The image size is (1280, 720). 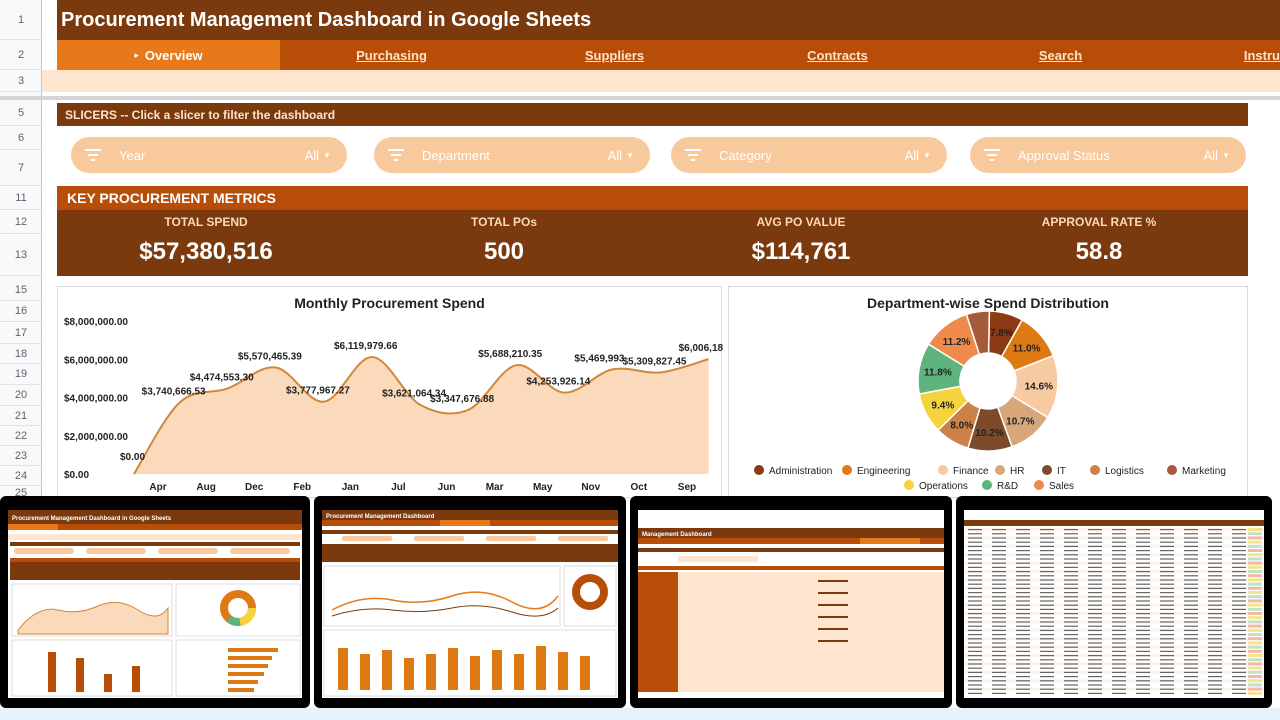 What do you see at coordinates (599, 358) in the screenshot?
I see `data-label: $5,469,993` at bounding box center [599, 358].